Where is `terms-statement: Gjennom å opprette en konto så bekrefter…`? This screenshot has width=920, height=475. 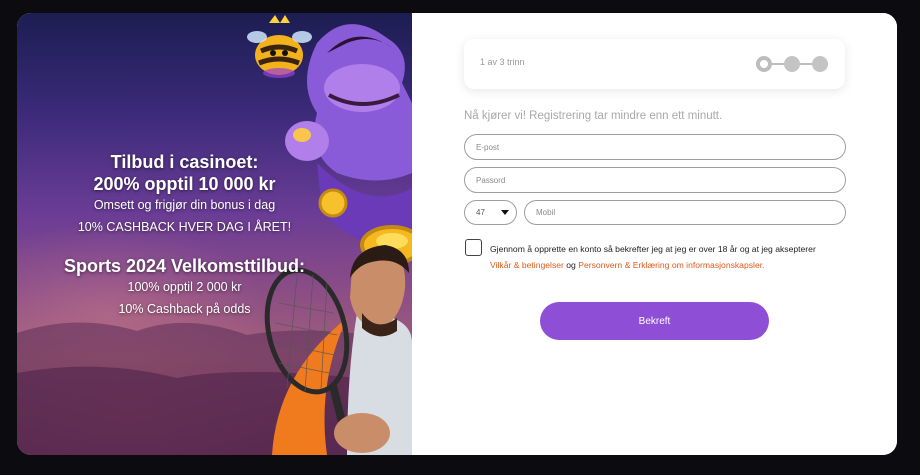
terms-statement: Gjennom å opprette en konto så bekrefter… is located at coordinates (653, 249).